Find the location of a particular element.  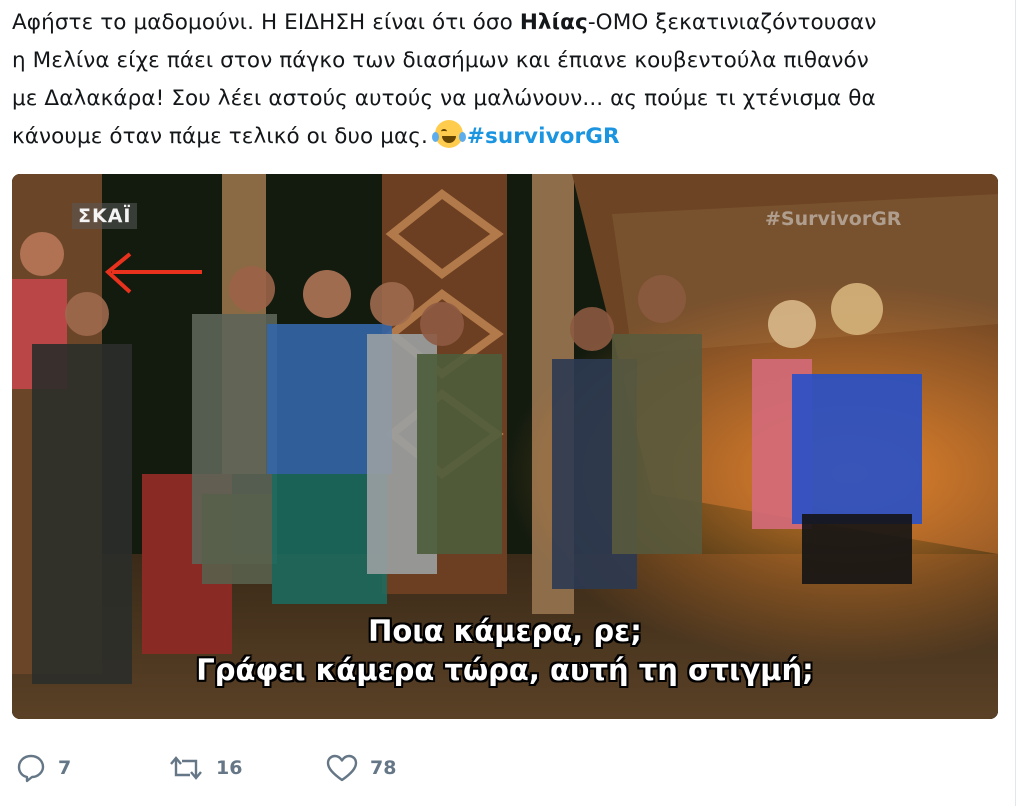

reply-icon is located at coordinates (31, 768).